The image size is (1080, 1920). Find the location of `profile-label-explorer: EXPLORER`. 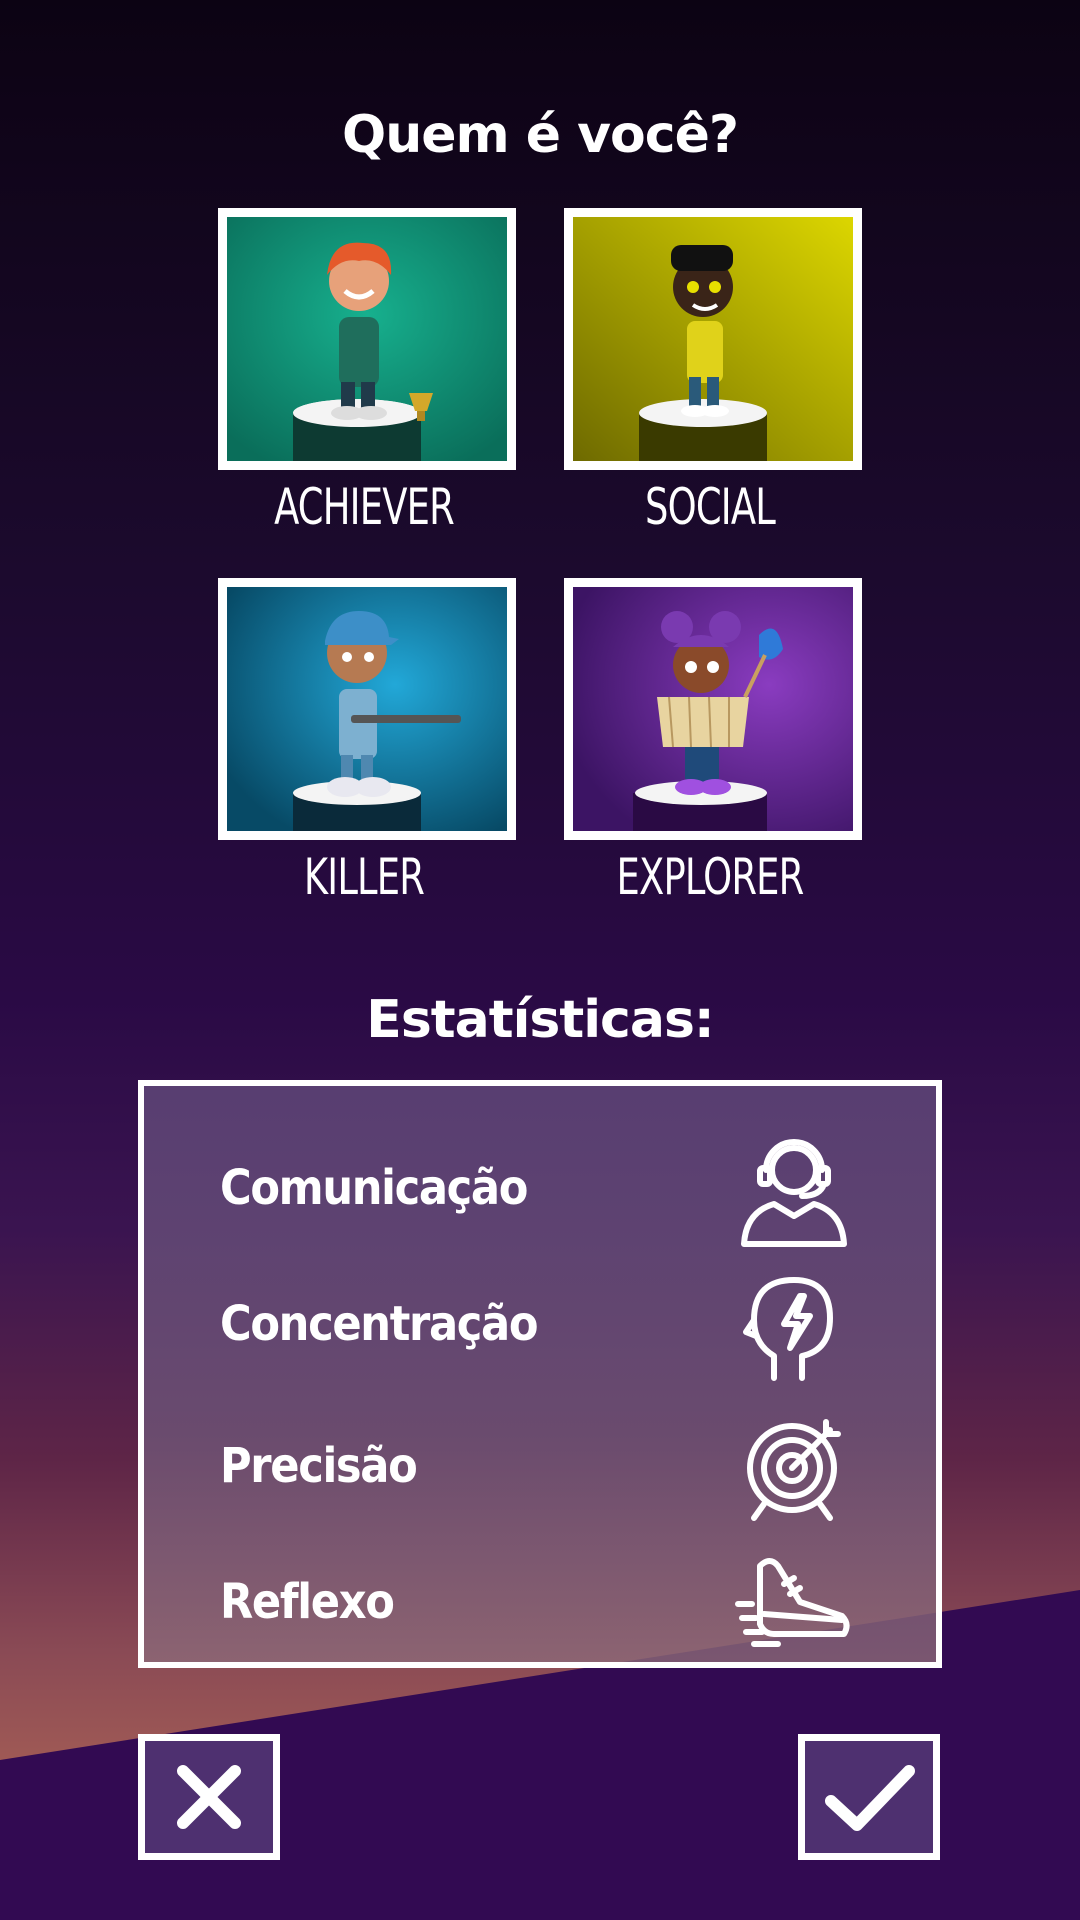

profile-label-explorer: EXPLORER is located at coordinates (710, 877).